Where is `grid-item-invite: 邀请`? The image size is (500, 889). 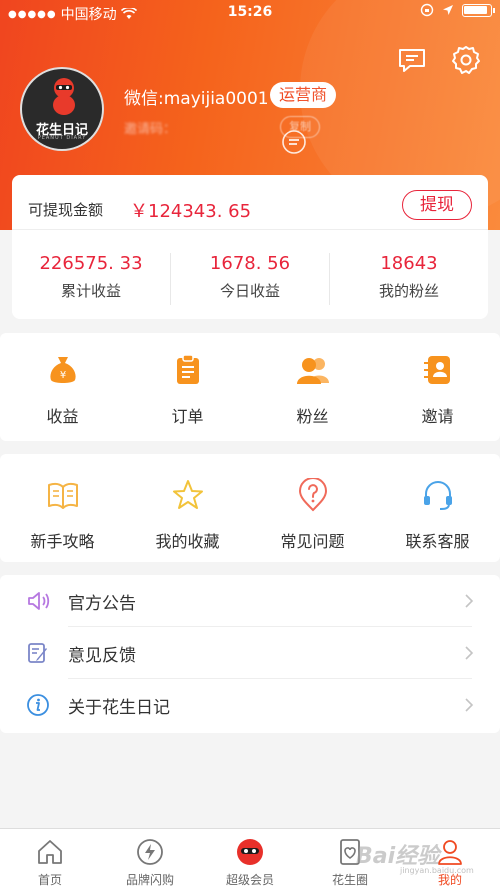 grid-item-invite: 邀请 is located at coordinates (437, 390).